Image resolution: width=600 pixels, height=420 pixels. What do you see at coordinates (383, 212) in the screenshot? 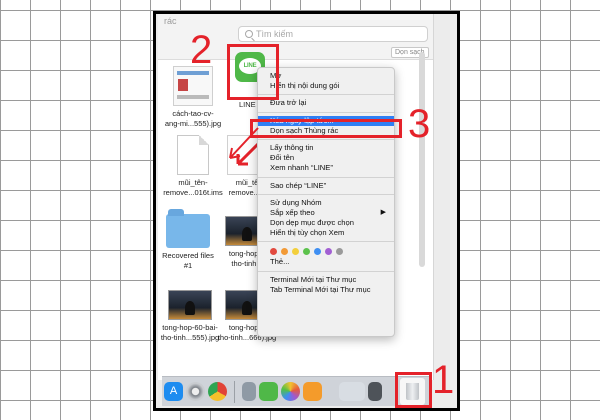
I see `submenu-arrow-icon: ▶` at bounding box center [383, 212].